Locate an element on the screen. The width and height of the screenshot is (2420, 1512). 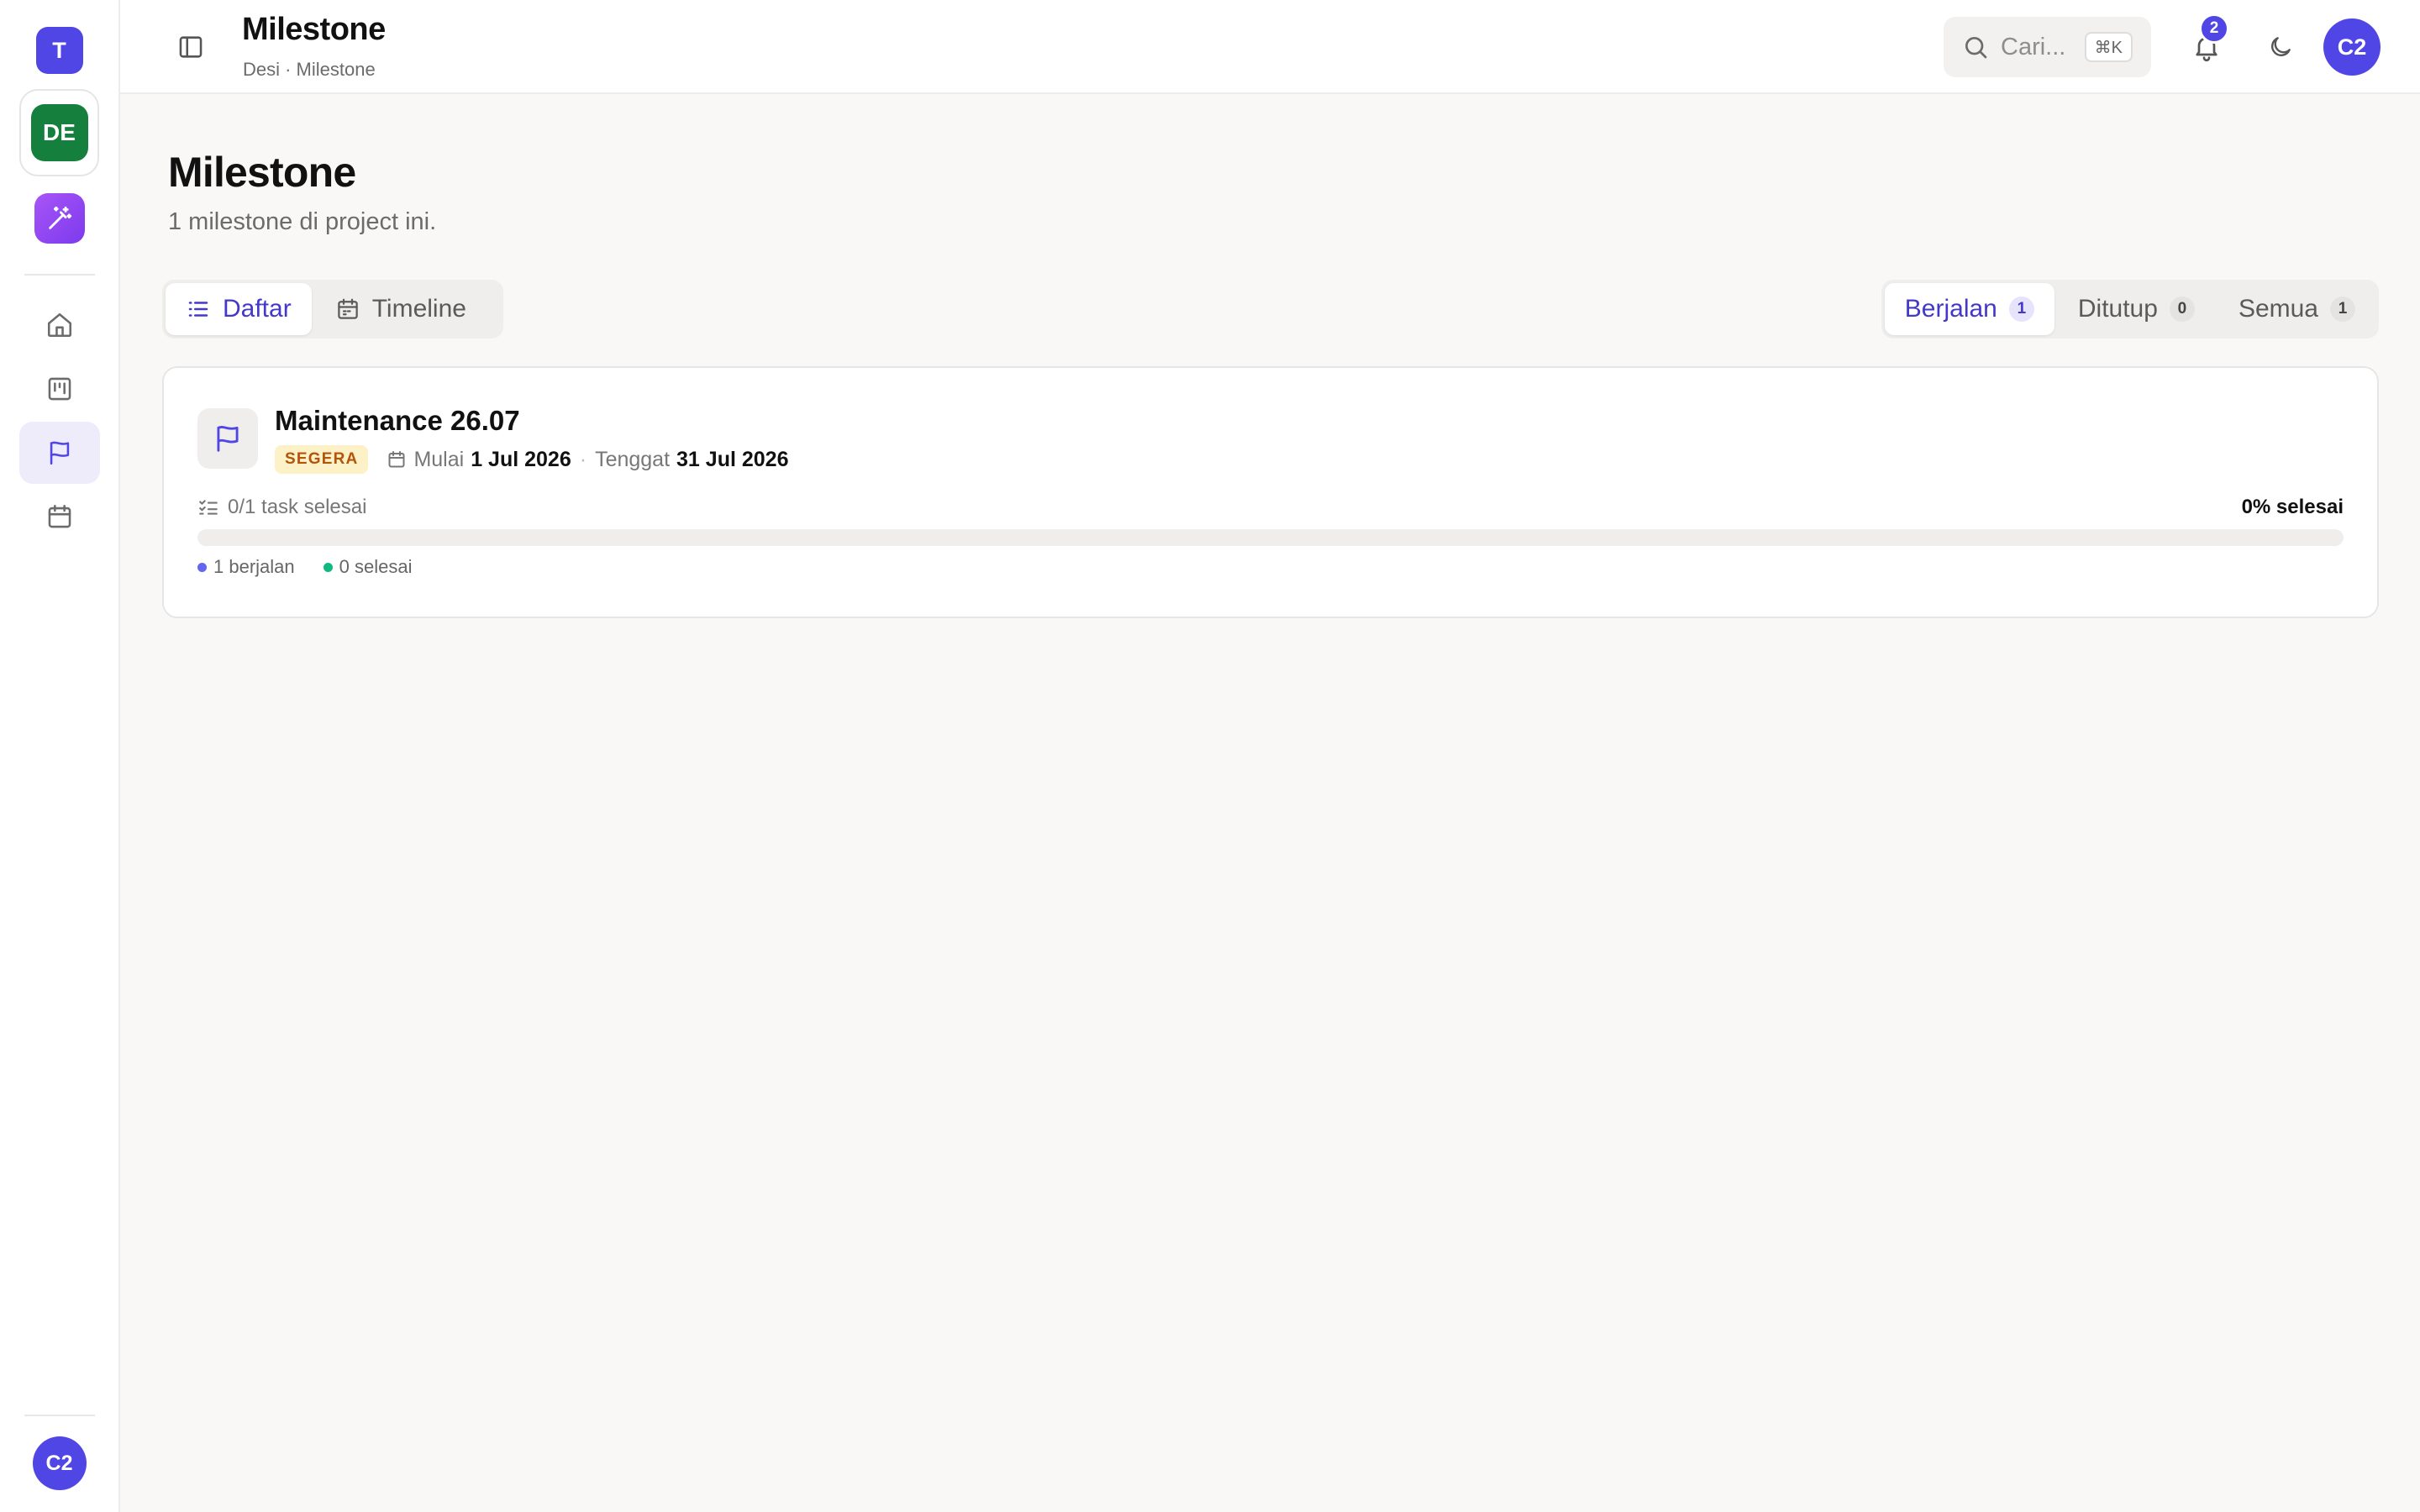
rail-user-avatar: C2 is located at coordinates (60, 1463).